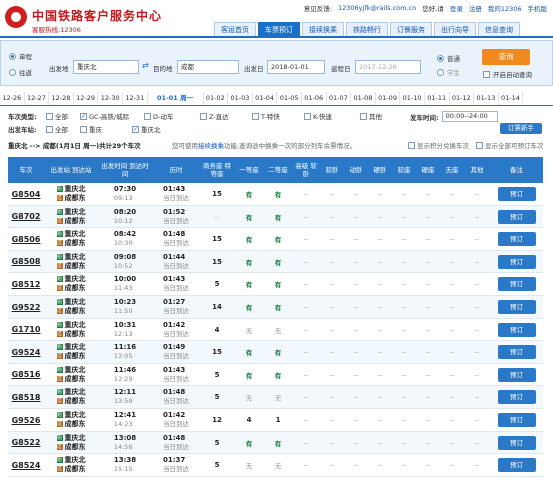  What do you see at coordinates (145, 65) in the screenshot?
I see `swap-stations-icon: ⇄` at bounding box center [145, 65].